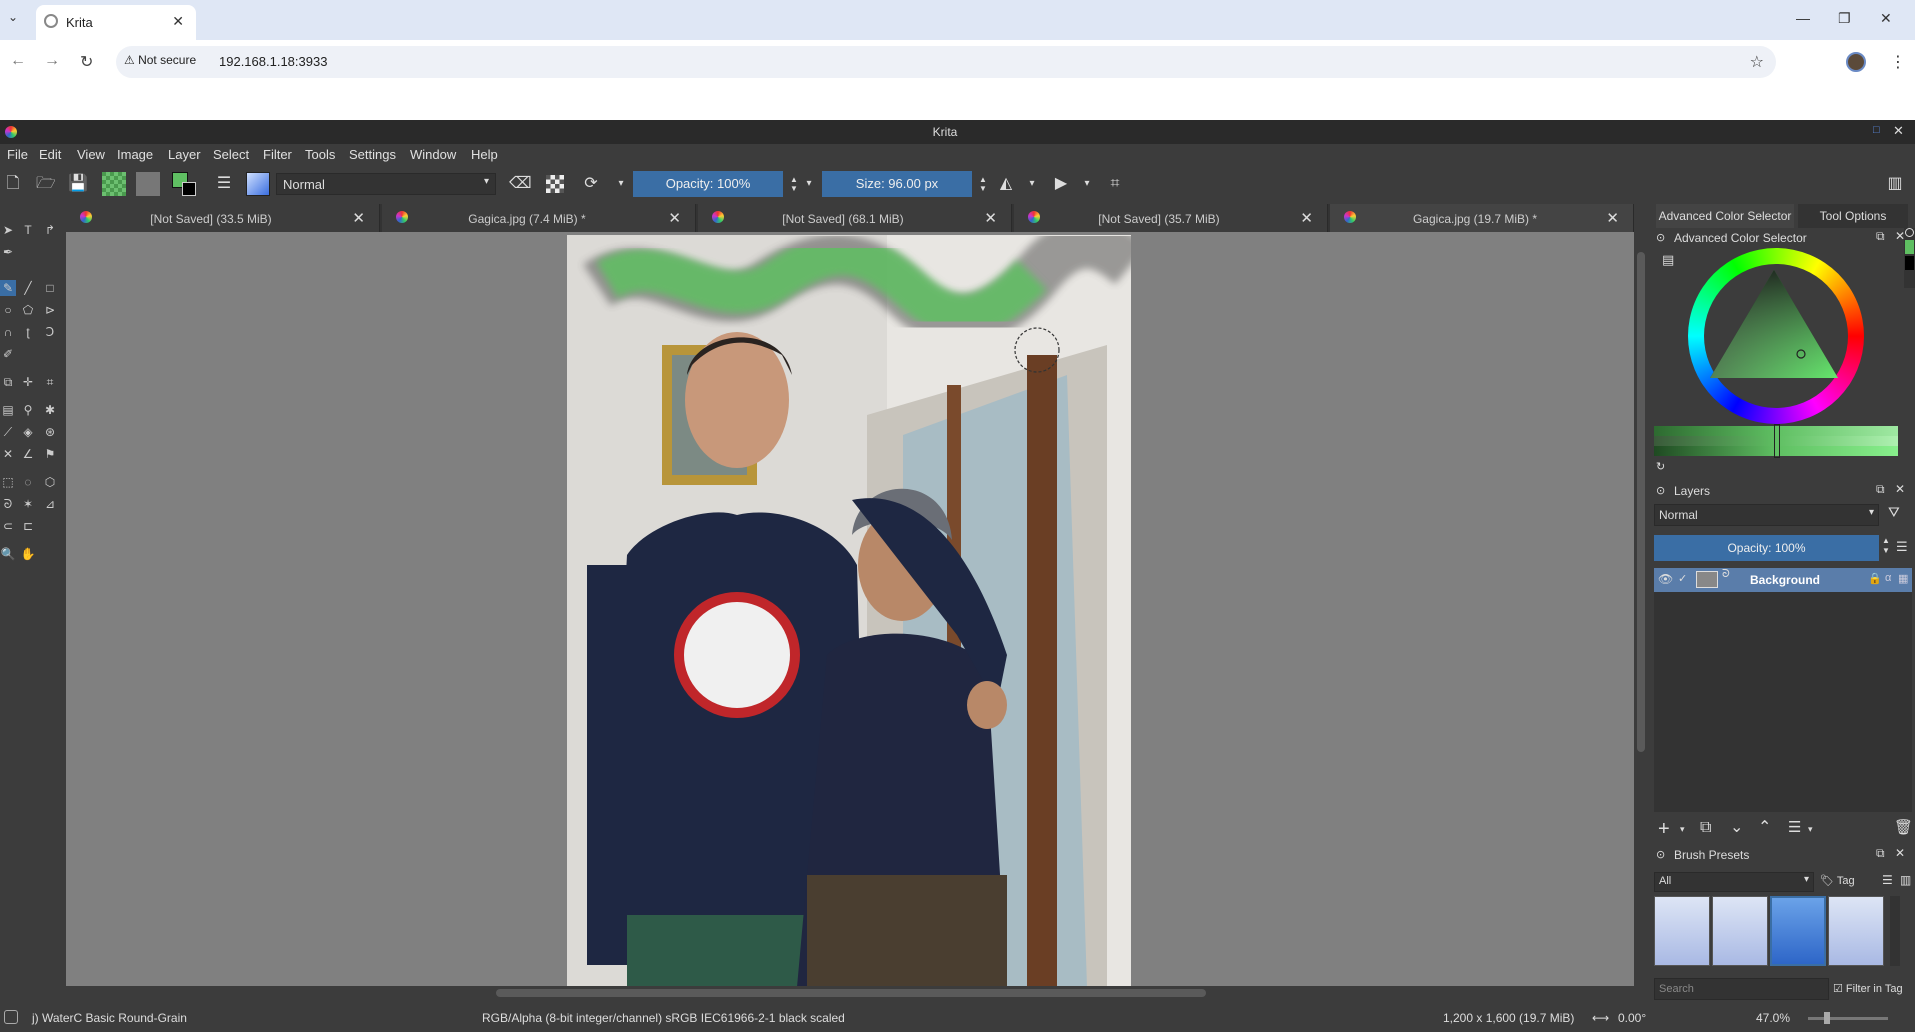 Image resolution: width=1915 pixels, height=1032 pixels. Describe the element at coordinates (91, 154) in the screenshot. I see `menu-view: View` at that location.